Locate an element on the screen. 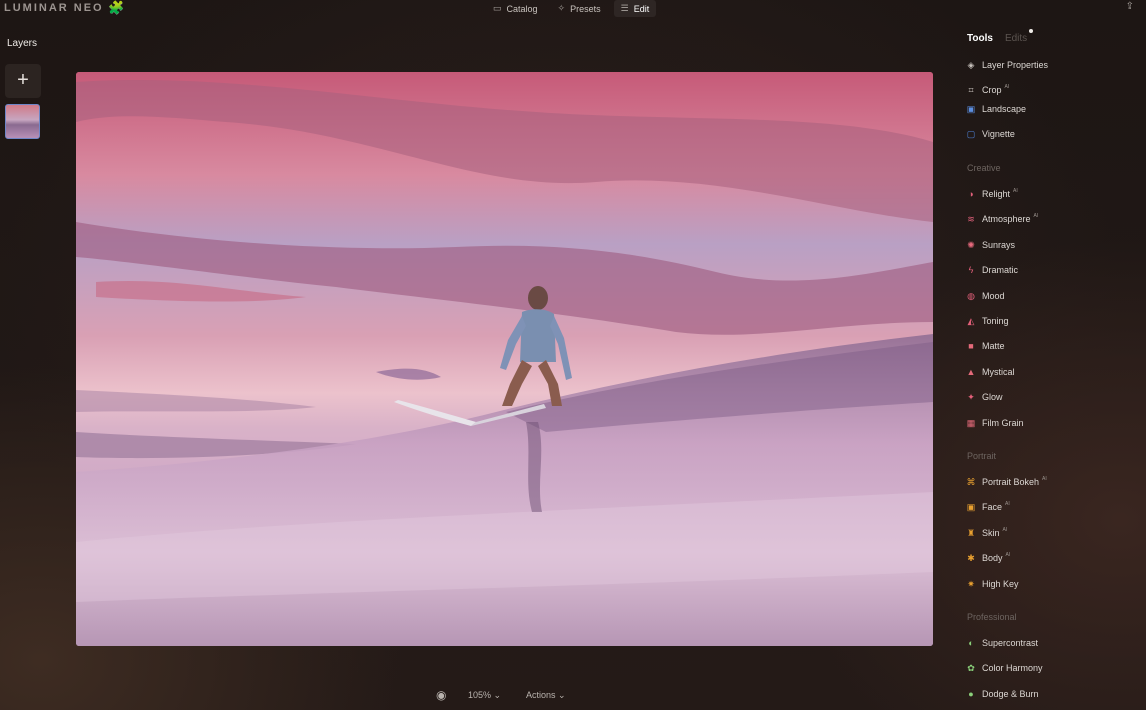  dramatic-icon: ϟ is located at coordinates (971, 270).